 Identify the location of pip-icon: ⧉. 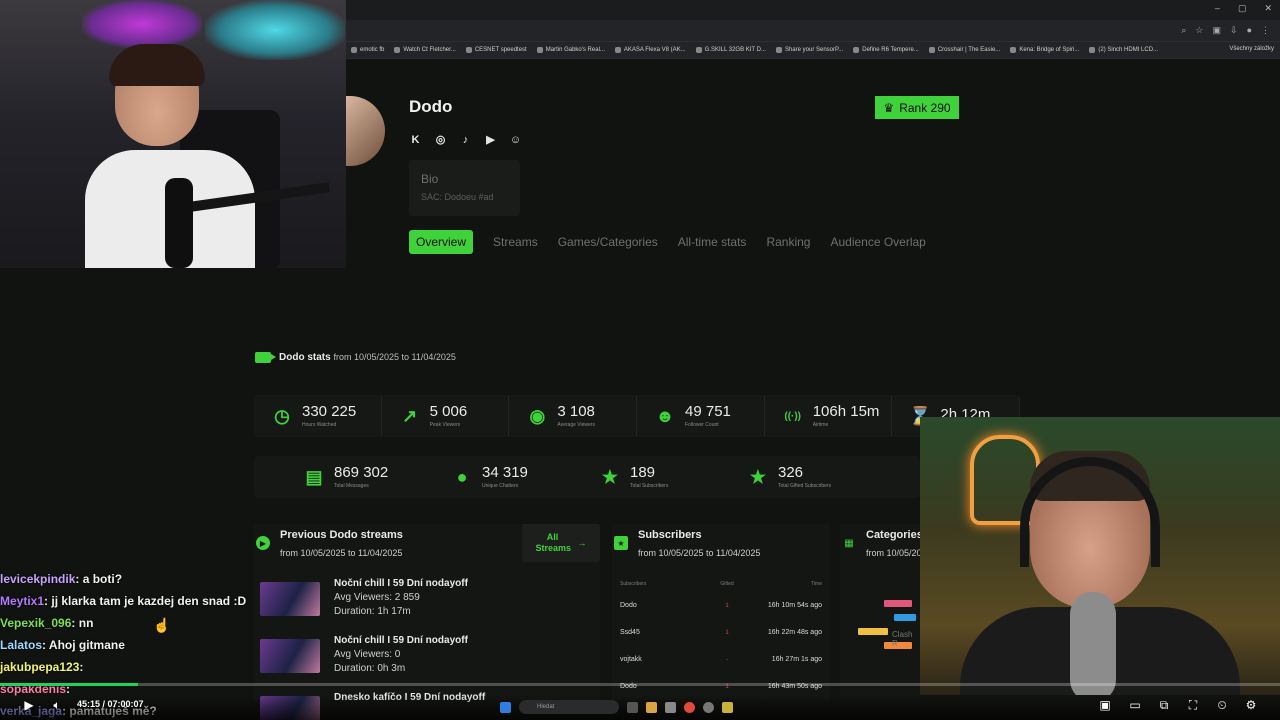
(1164, 705).